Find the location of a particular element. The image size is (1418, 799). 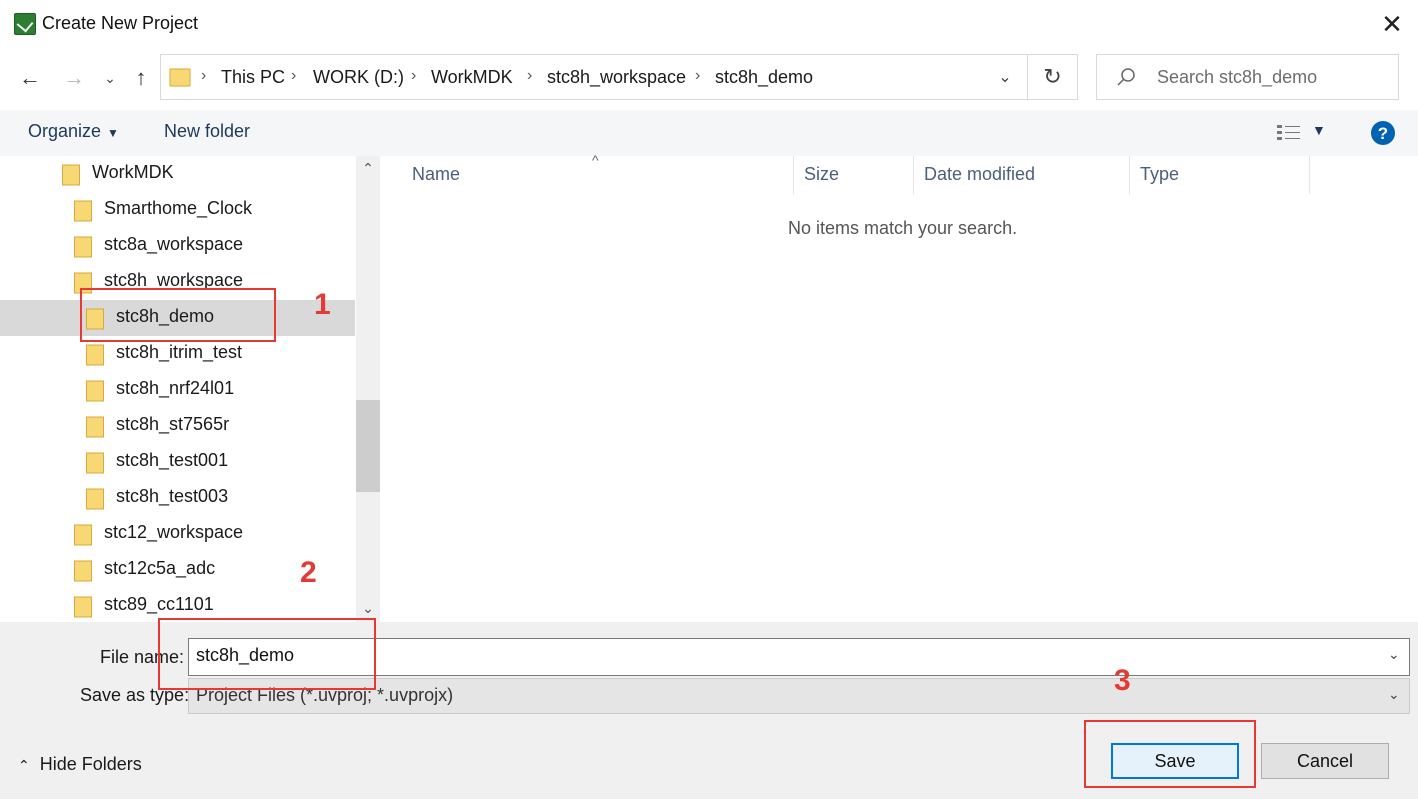

annotation-box-file-name is located at coordinates (267, 654).